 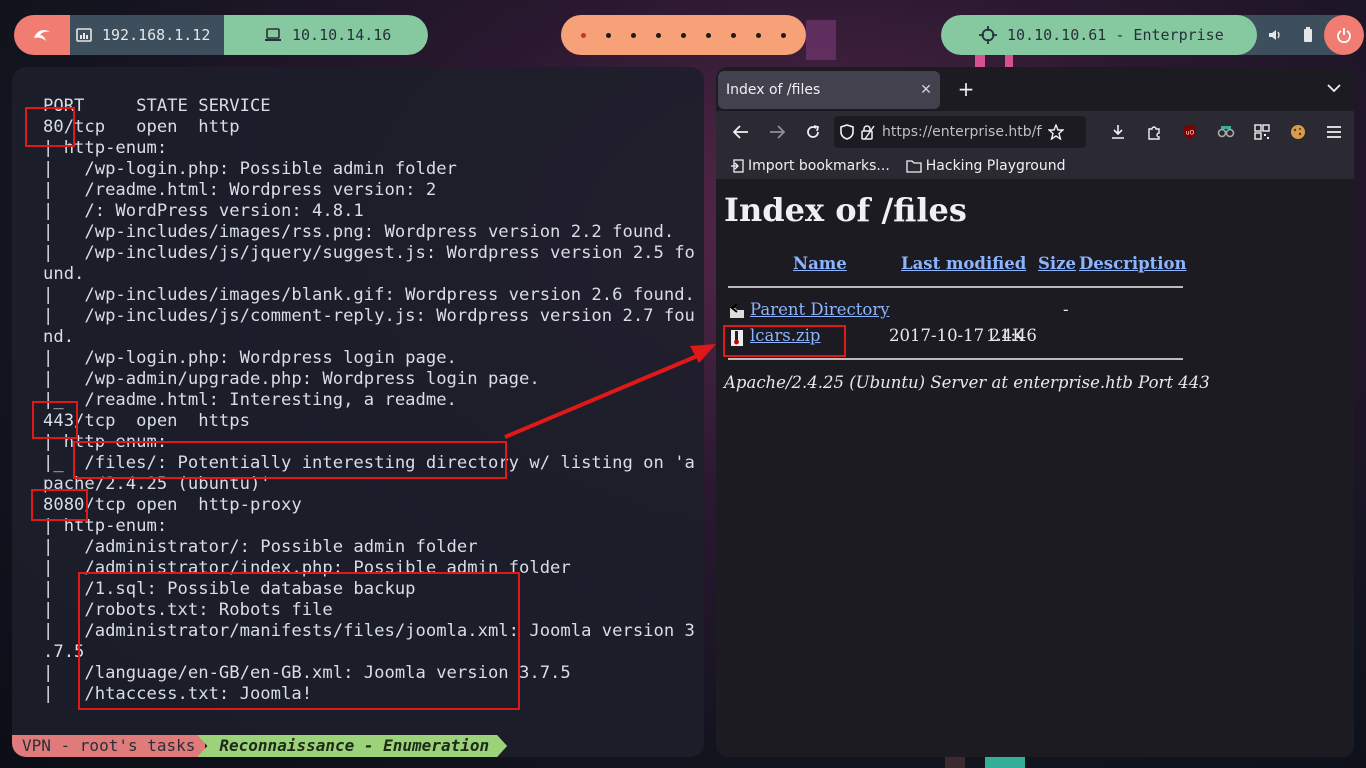 I want to click on terminal-line: | /wp-login.php: Possible admin folder, so click(x=250, y=169).